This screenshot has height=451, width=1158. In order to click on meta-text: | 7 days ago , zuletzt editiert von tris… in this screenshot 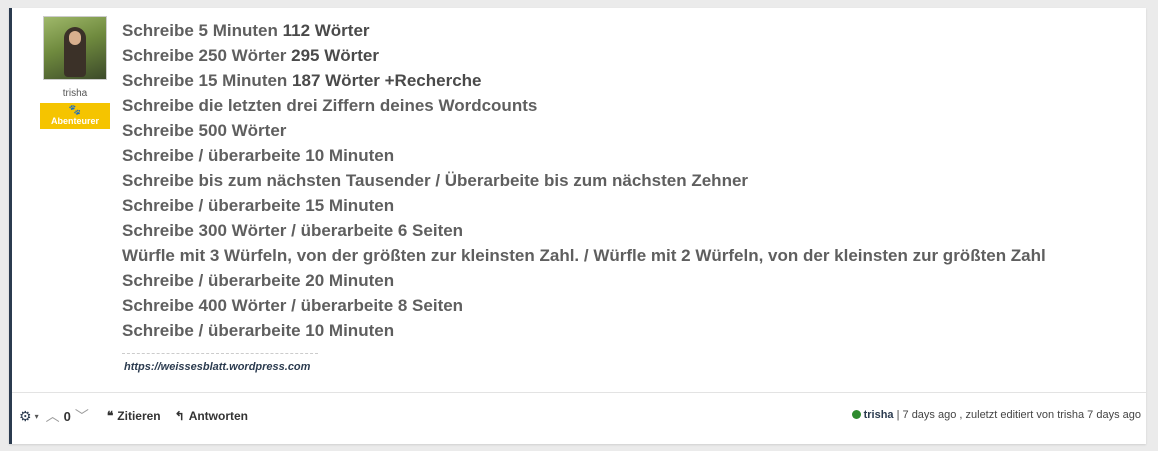, I will do `click(1017, 415)`.